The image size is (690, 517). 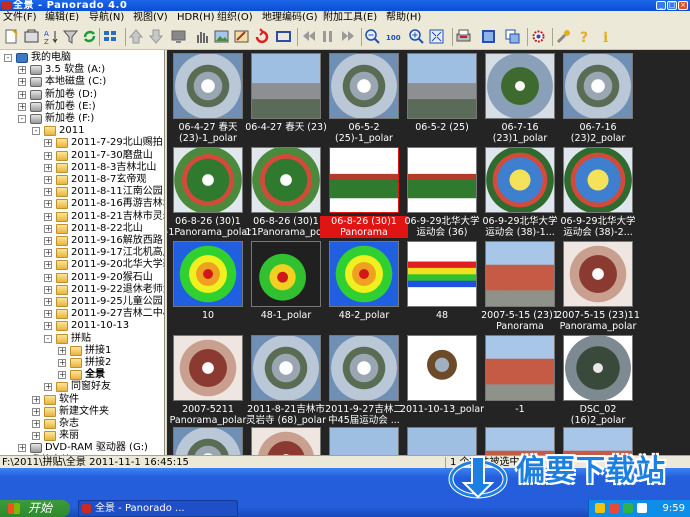 What do you see at coordinates (51, 37) in the screenshot?
I see `sort-icon: AZ` at bounding box center [51, 37].